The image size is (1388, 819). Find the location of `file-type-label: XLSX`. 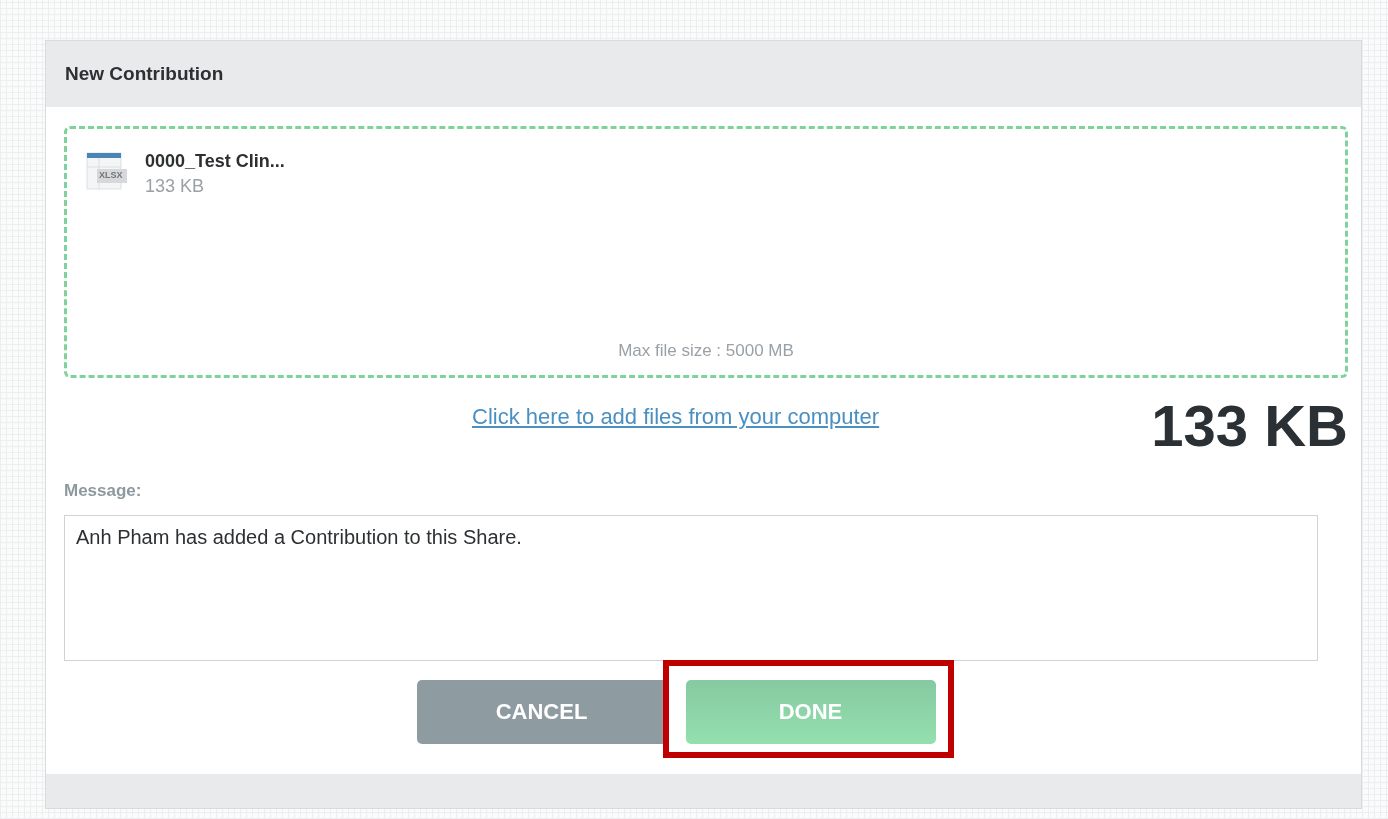

file-type-label: XLSX is located at coordinates (111, 175).